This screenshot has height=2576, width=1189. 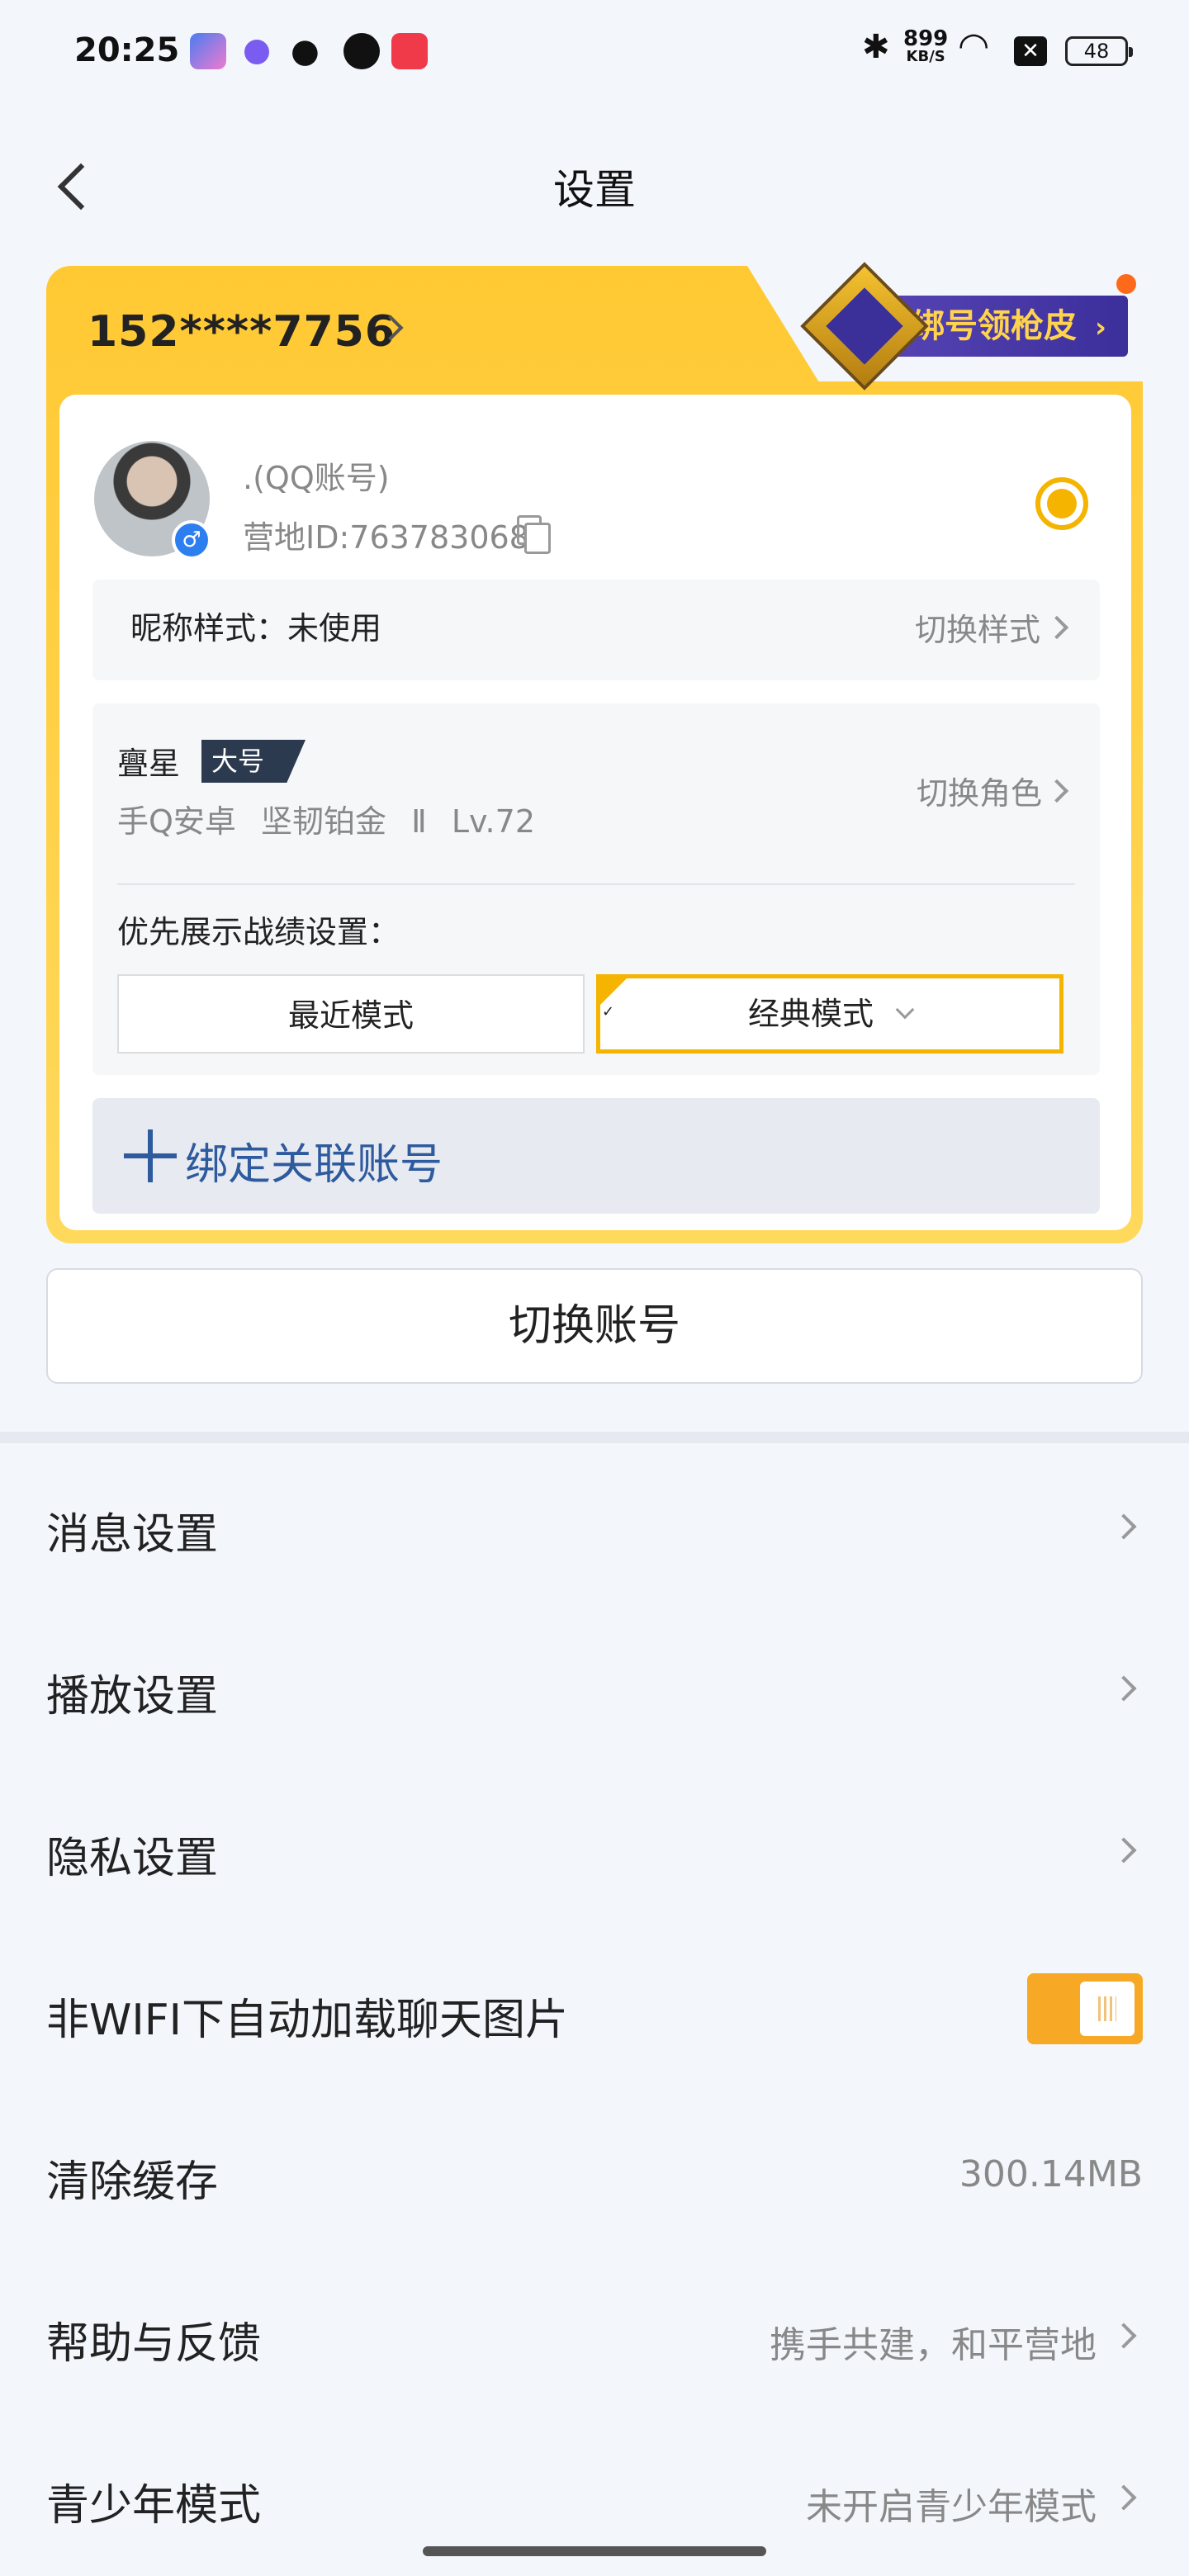 What do you see at coordinates (974, 46) in the screenshot?
I see `wifi-icon: ◠` at bounding box center [974, 46].